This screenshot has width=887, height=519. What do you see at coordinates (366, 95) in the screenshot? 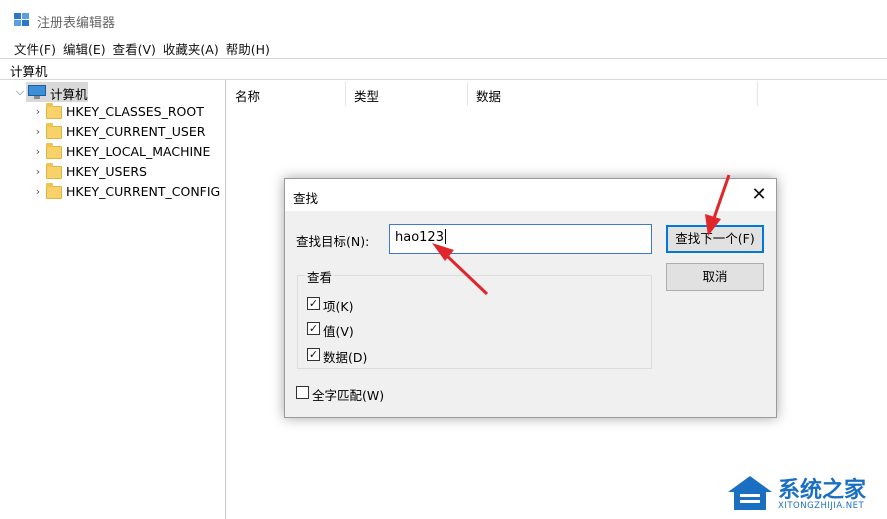
I see `column-header-type: 类型` at bounding box center [366, 95].